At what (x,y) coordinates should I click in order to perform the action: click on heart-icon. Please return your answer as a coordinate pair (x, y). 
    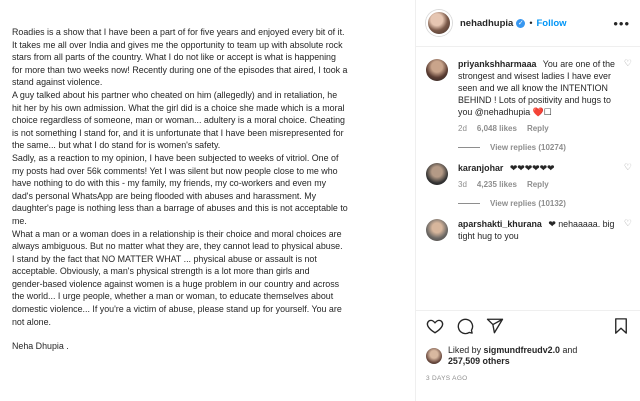
    Looking at the image, I should click on (435, 328).